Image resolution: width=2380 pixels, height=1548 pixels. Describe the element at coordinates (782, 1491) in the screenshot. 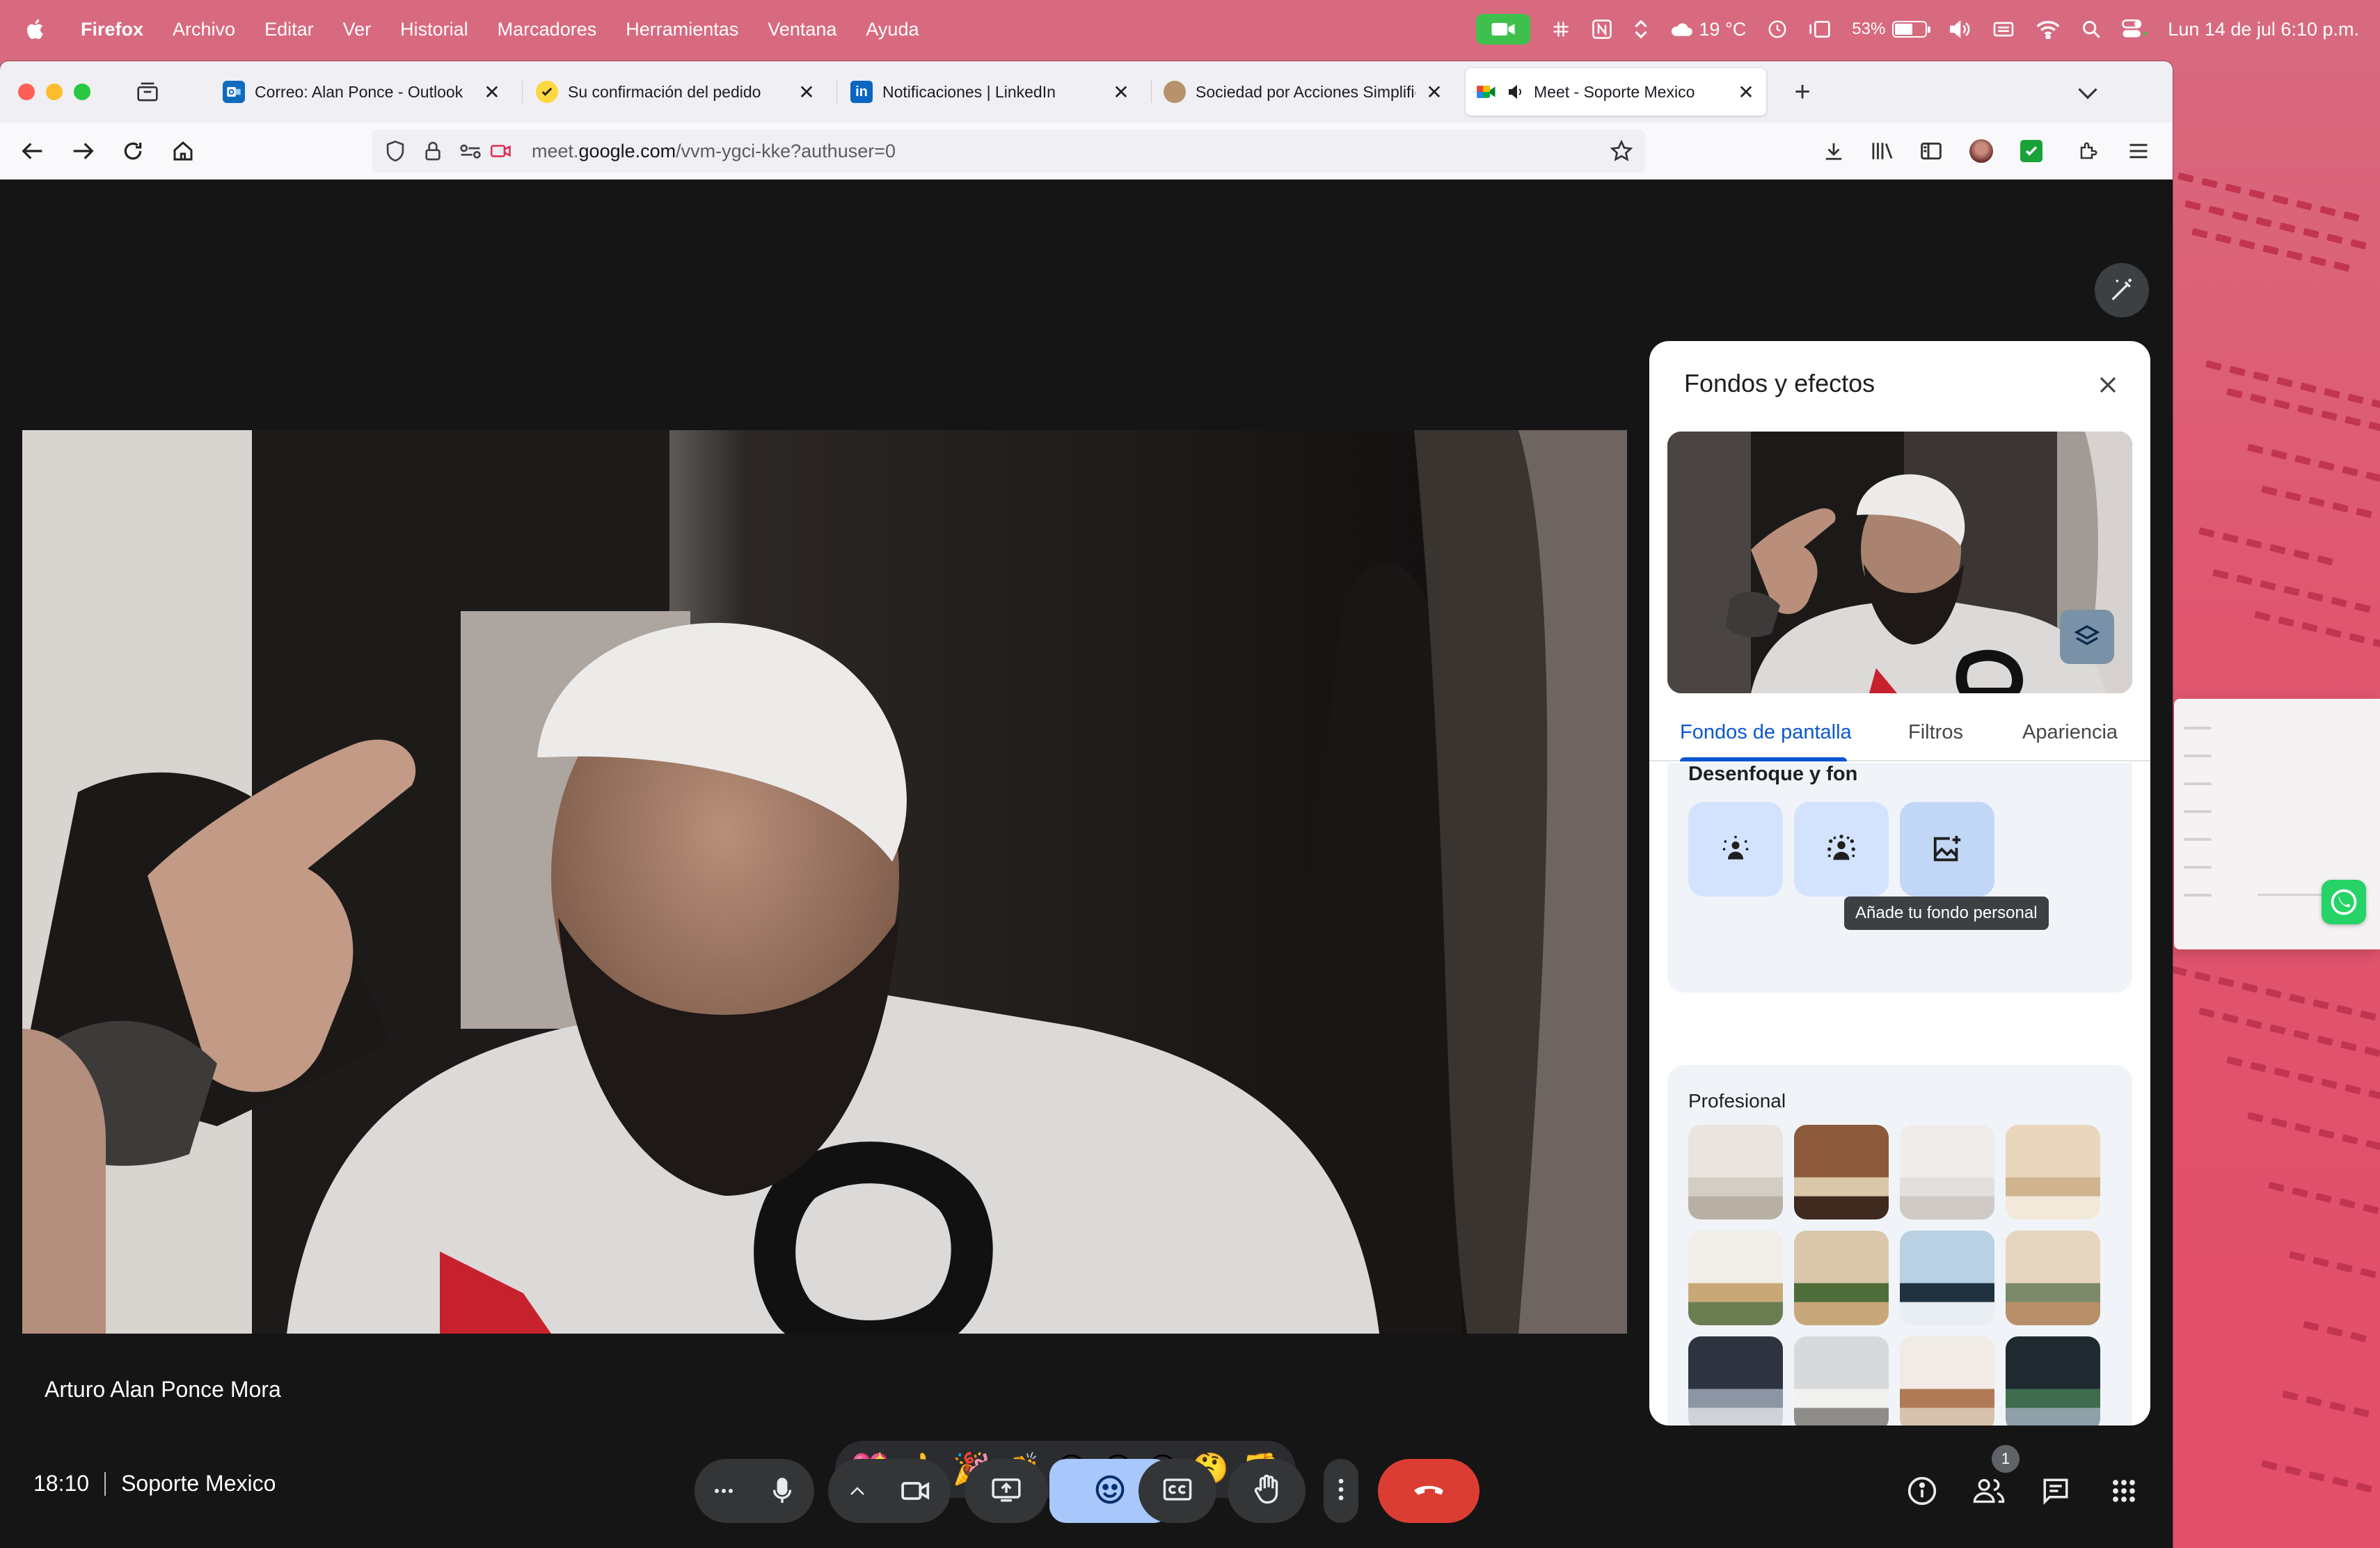

I see `microphone-icon` at that location.